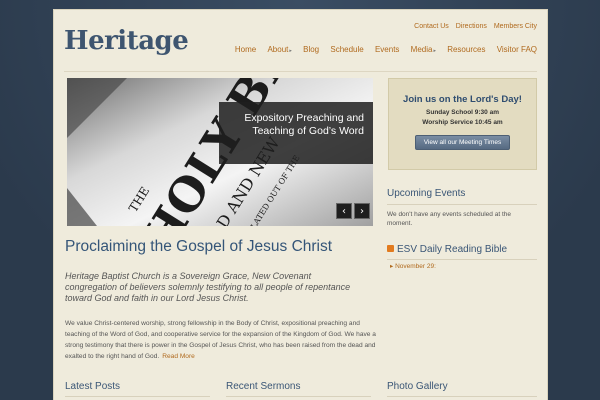  Describe the element at coordinates (417, 386) in the screenshot. I see `photo-gallery-heading: Photo Gallery` at that location.